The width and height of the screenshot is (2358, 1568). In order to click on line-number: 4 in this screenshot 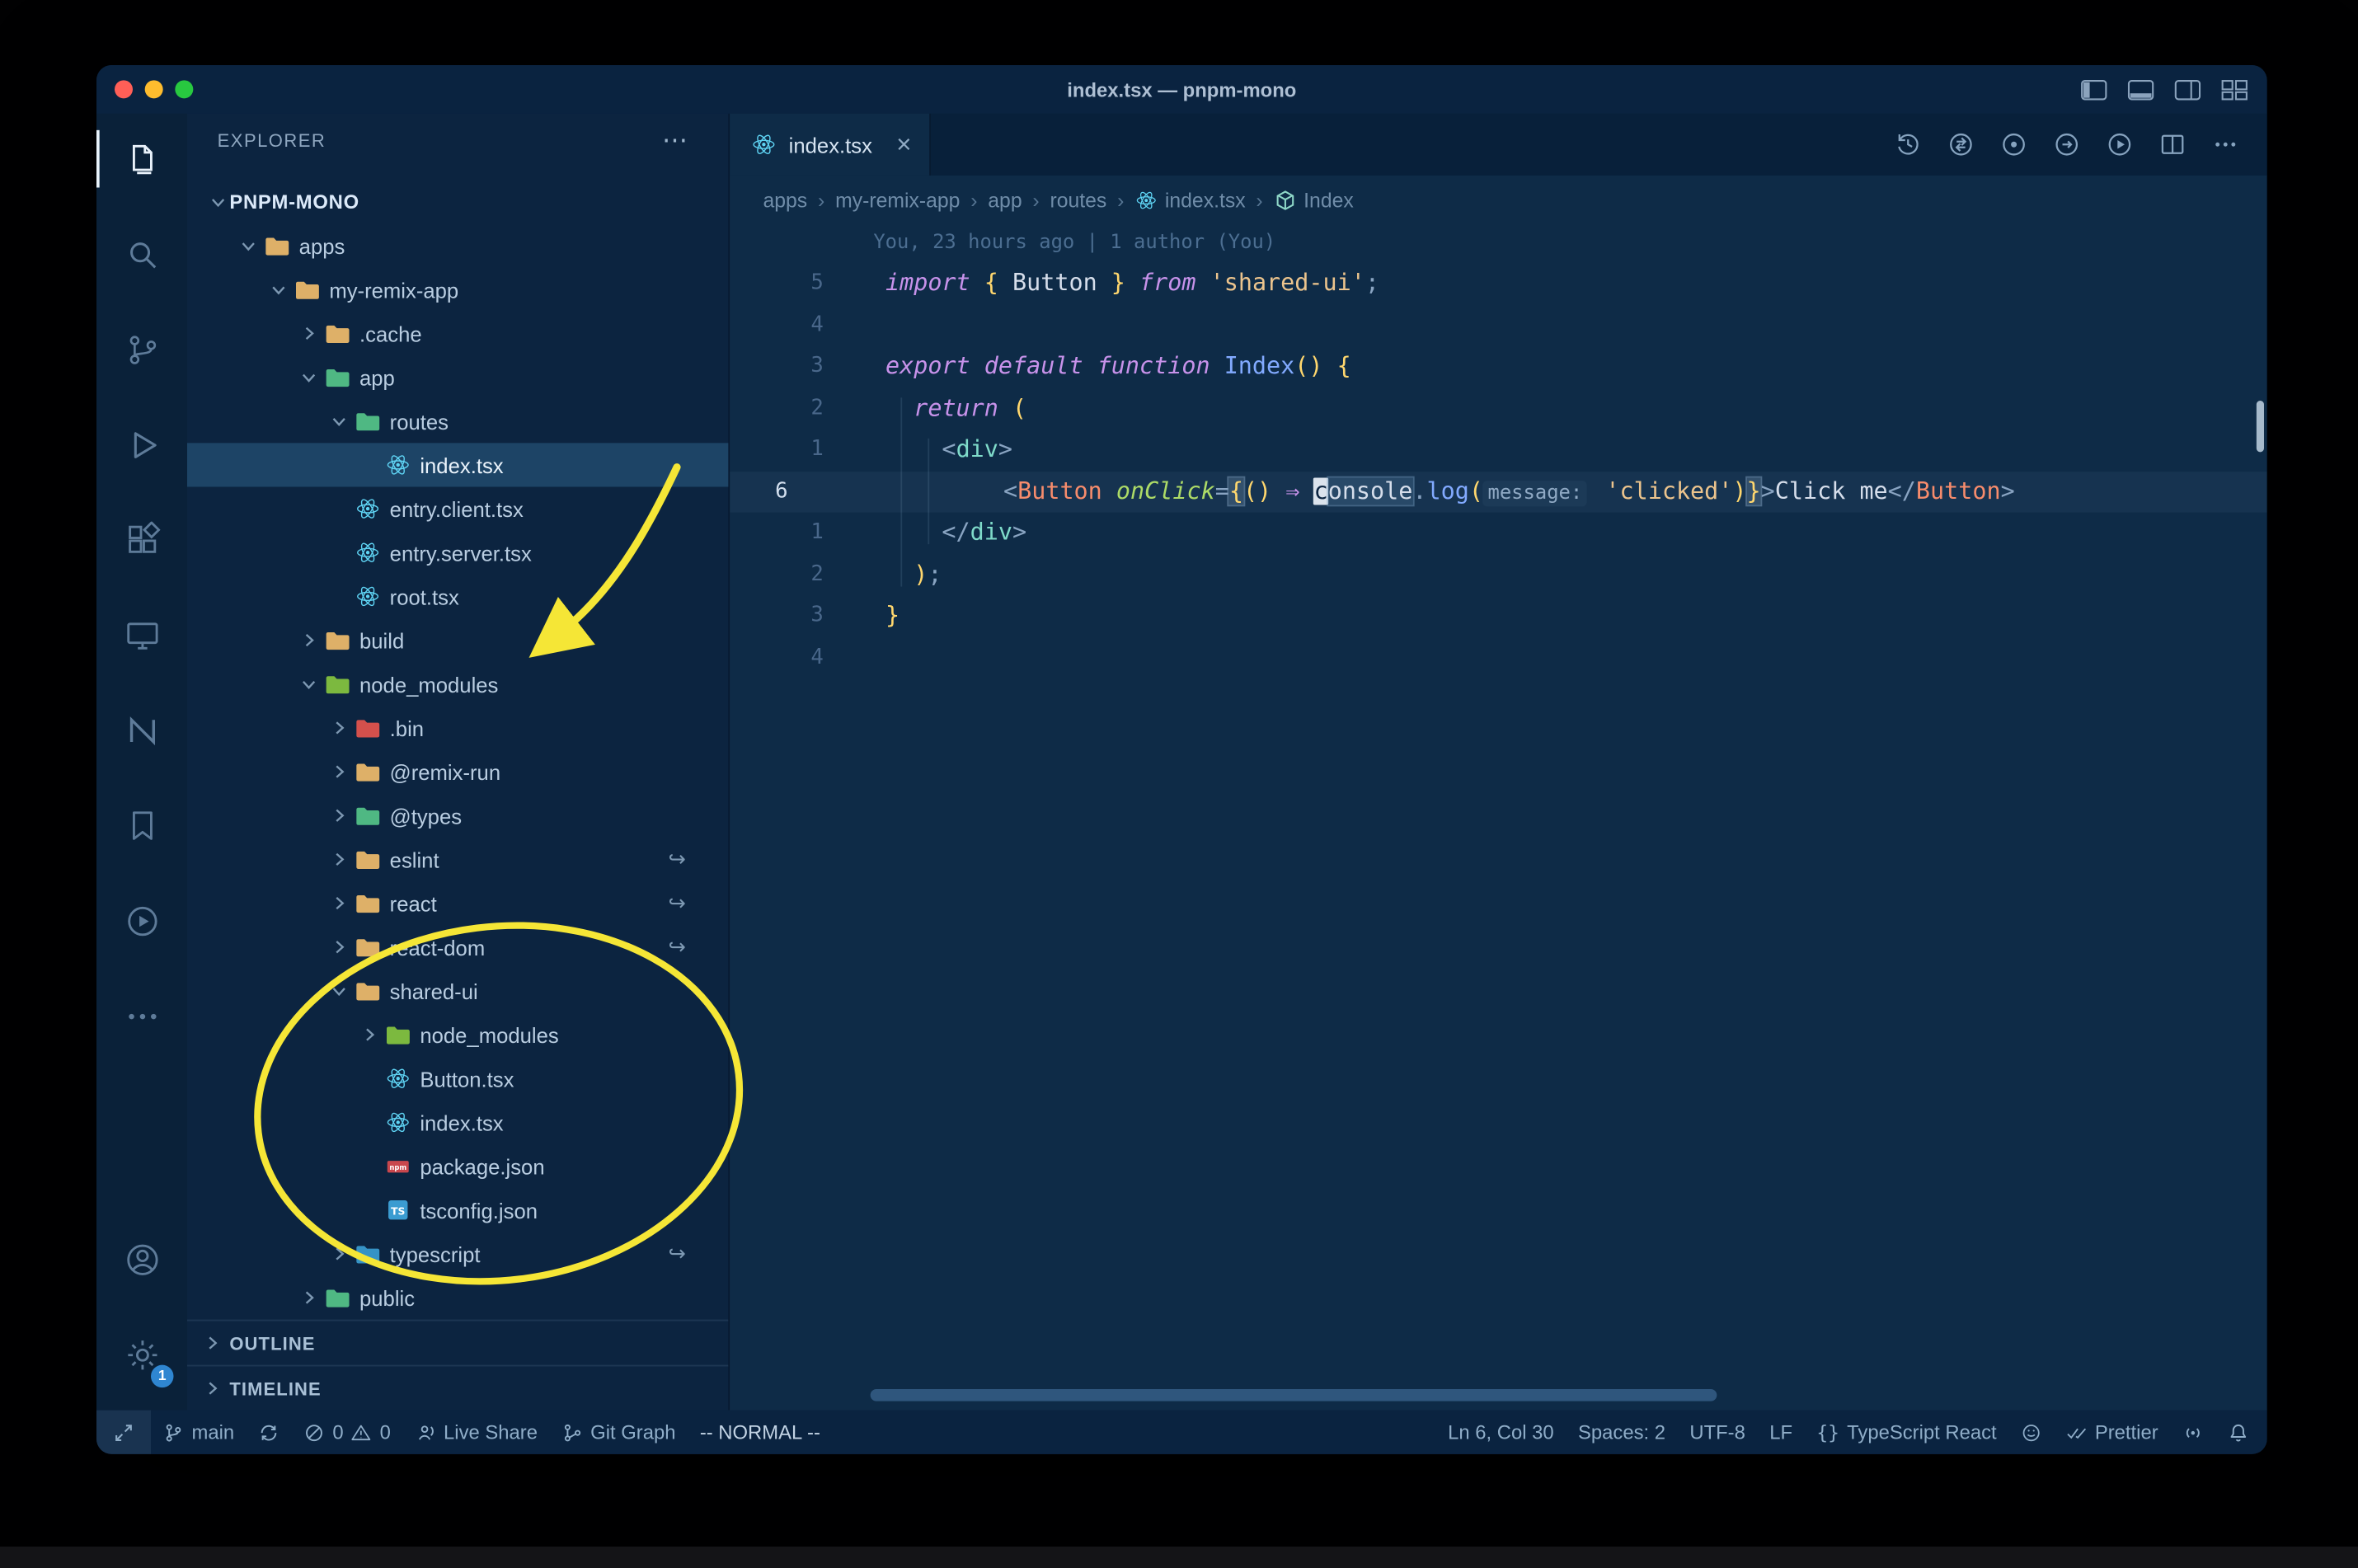, I will do `click(783, 325)`.